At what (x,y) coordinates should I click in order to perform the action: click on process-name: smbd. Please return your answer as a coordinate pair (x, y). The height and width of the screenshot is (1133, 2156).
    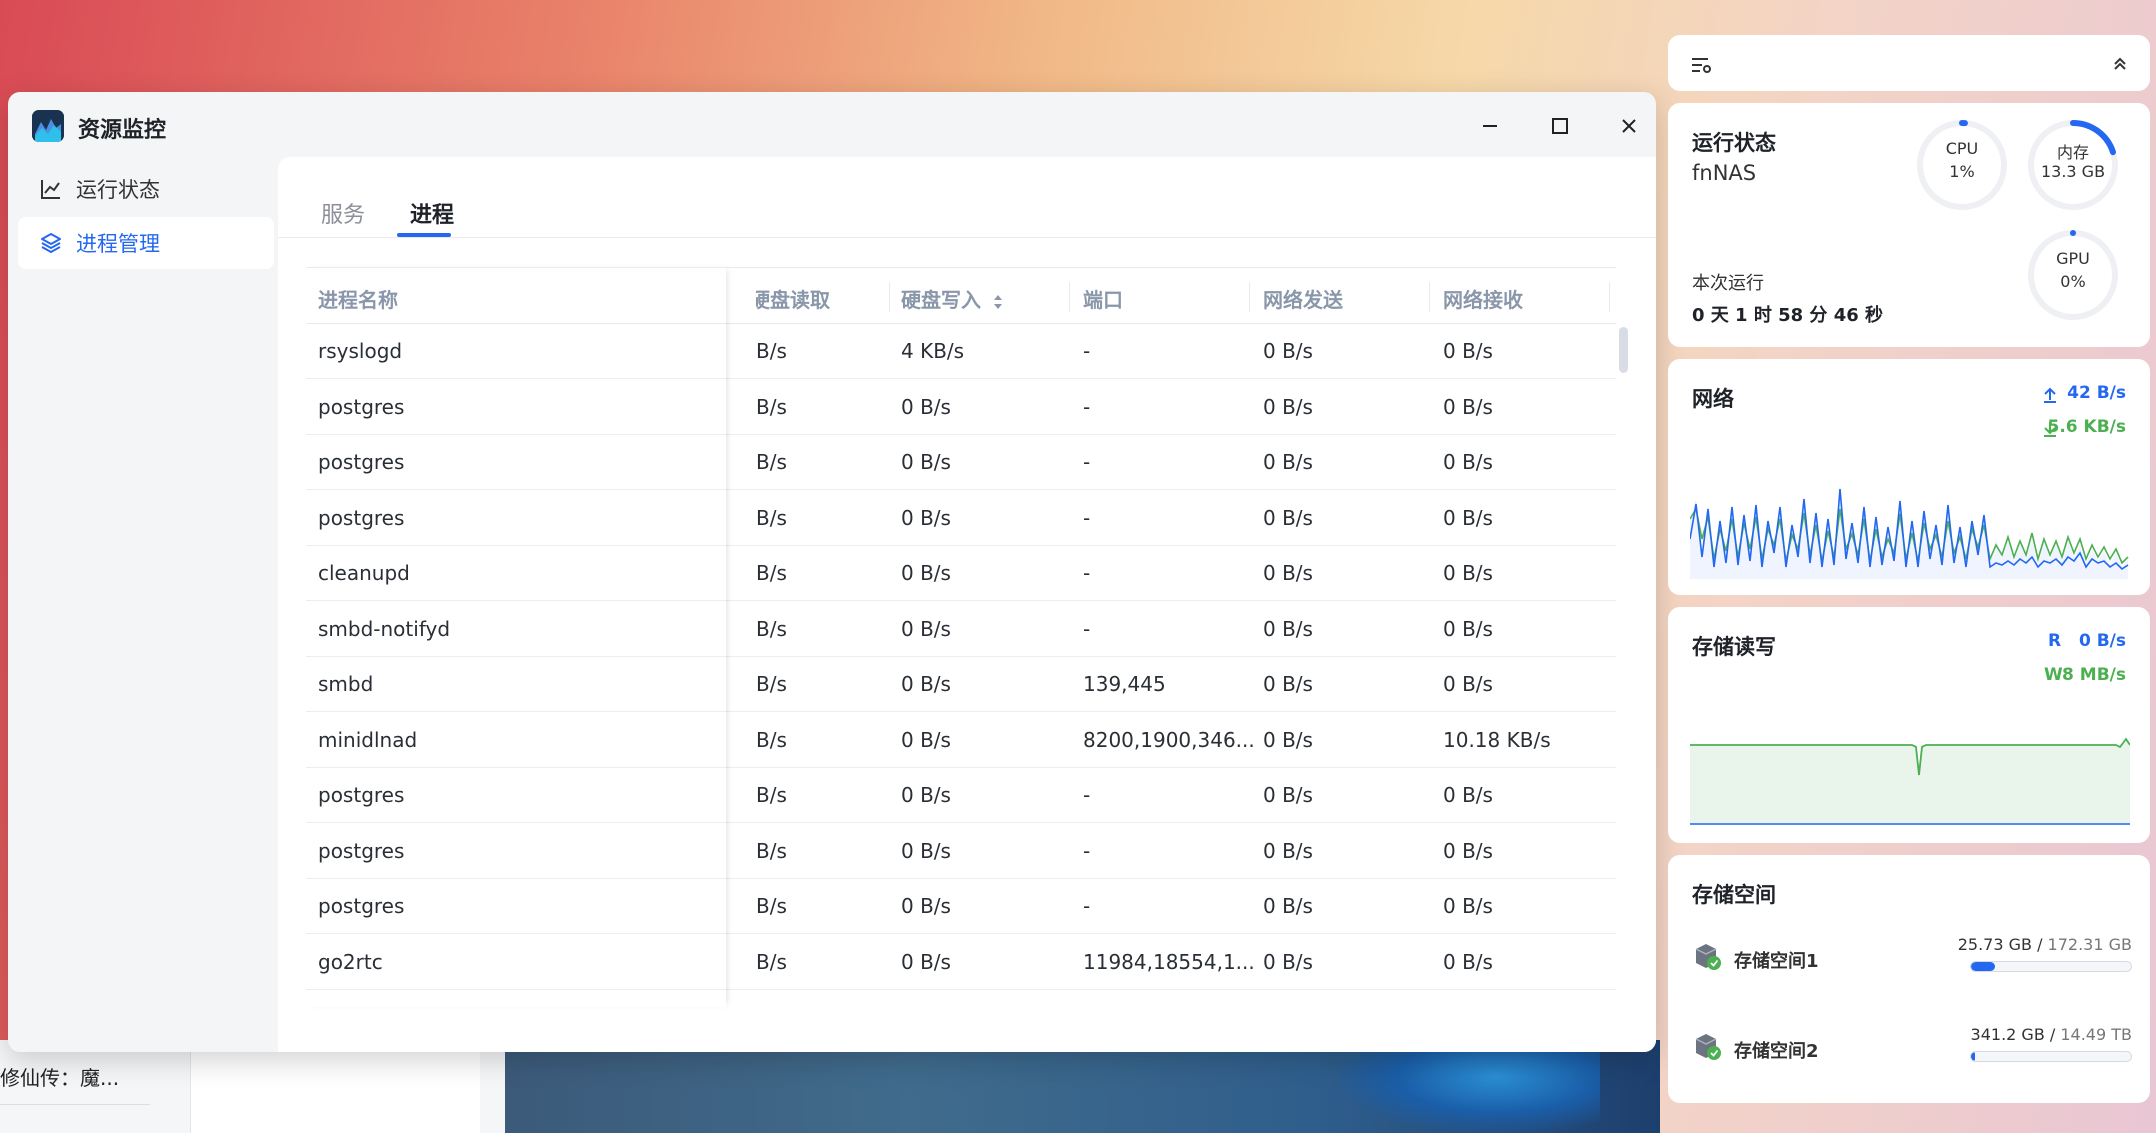
    Looking at the image, I should click on (346, 684).